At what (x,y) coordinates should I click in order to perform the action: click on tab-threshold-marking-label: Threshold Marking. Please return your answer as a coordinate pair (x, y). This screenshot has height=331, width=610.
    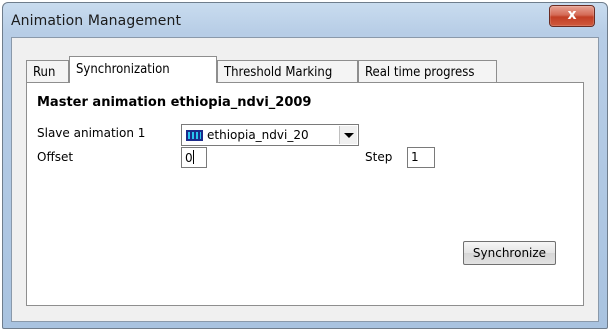
    Looking at the image, I should click on (278, 72).